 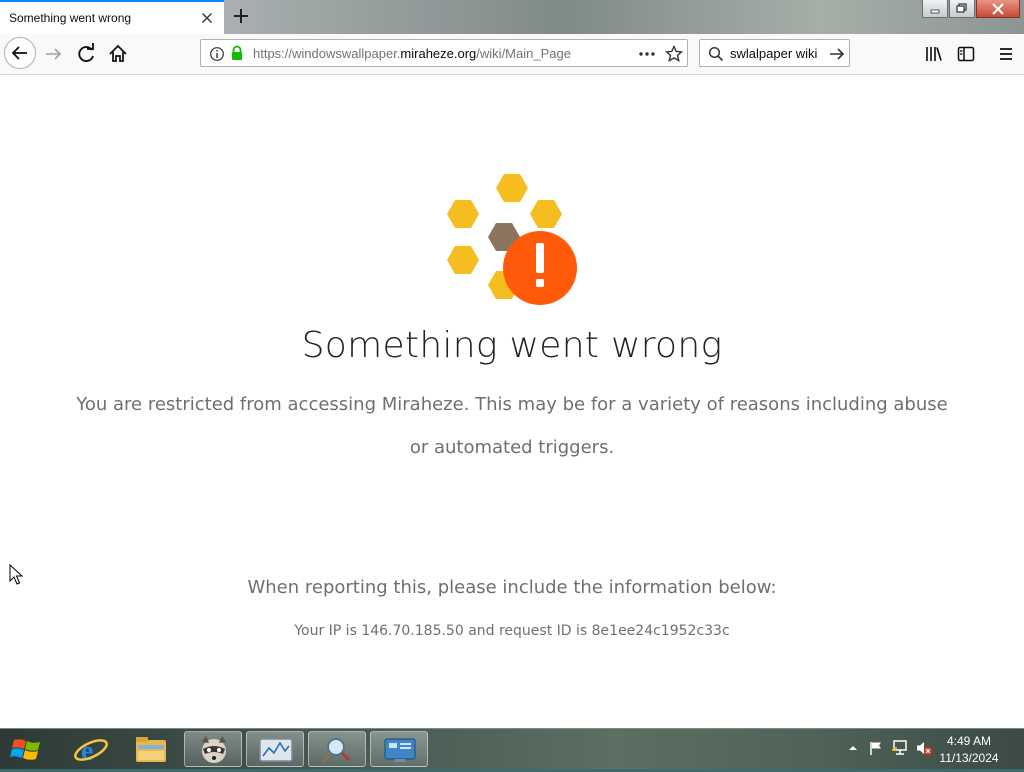 I want to click on search-bar: swlalpaper wiki, so click(x=774, y=53).